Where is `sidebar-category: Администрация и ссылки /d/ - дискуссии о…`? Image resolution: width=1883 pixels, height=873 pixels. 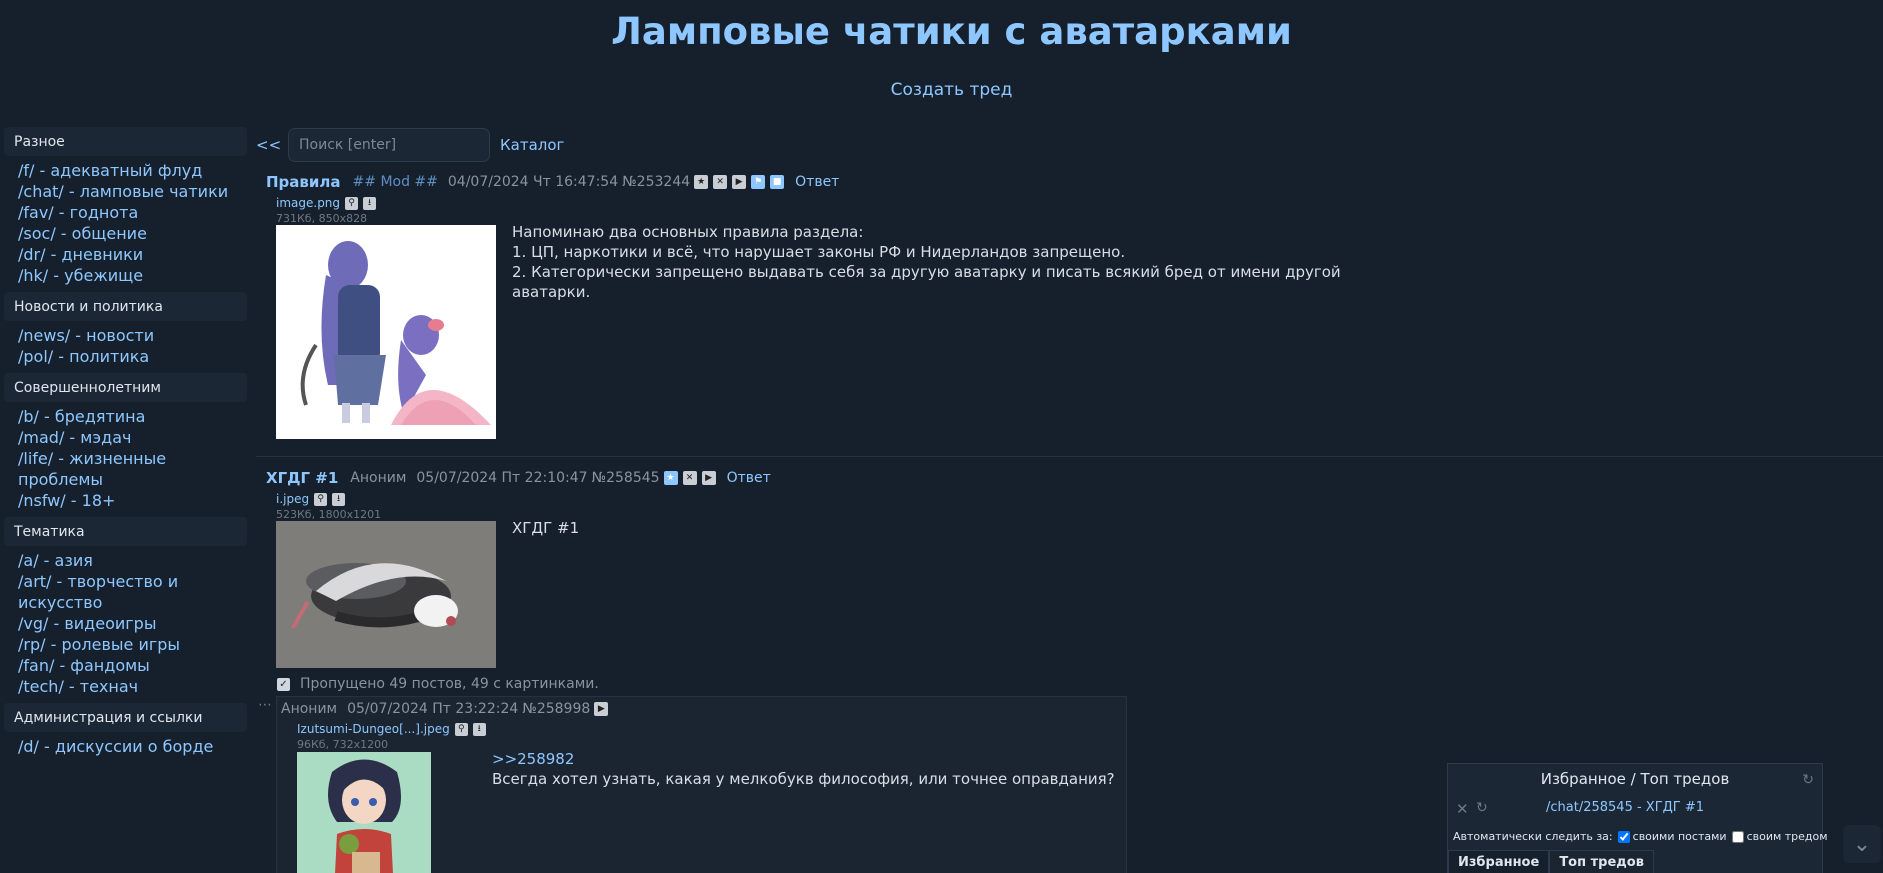
sidebar-category: Администрация и ссылки /d/ - дискуссии о… is located at coordinates (125, 733).